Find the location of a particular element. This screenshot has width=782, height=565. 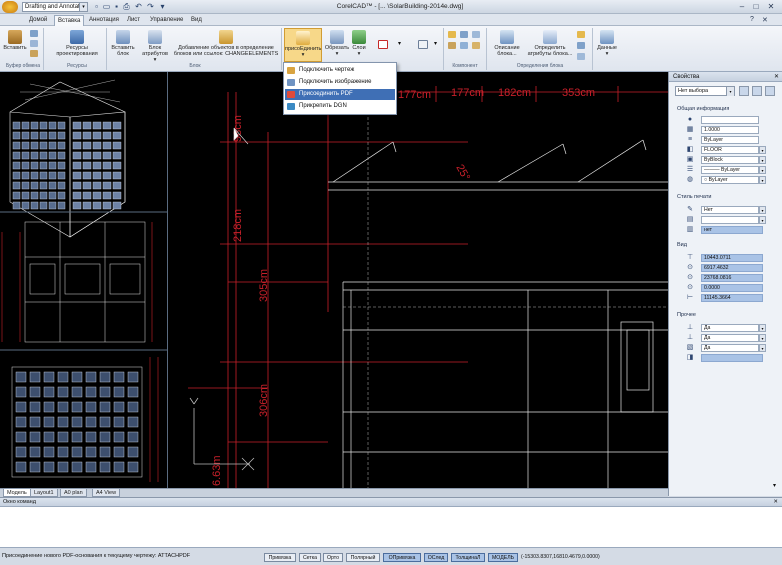

toggle-pickadd-icon is located at coordinates (770, 91).